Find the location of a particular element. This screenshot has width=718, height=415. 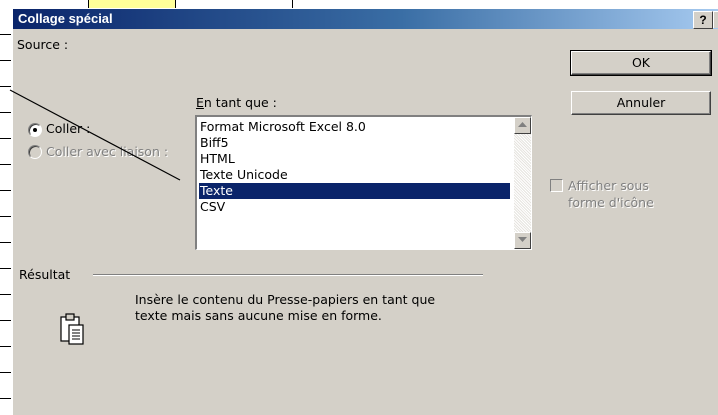

result-divider is located at coordinates (288, 275).